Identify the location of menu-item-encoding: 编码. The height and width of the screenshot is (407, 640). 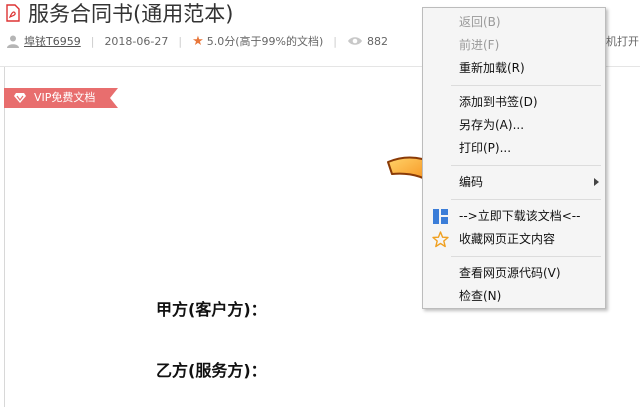
(514, 182).